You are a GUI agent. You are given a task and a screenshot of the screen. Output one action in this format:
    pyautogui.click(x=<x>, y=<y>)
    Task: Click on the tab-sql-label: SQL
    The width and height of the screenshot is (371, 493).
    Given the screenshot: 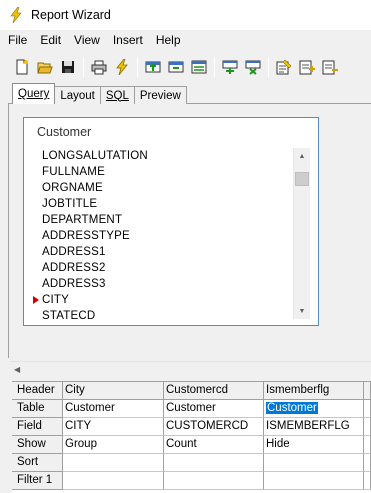 What is the action you would take?
    pyautogui.click(x=117, y=95)
    